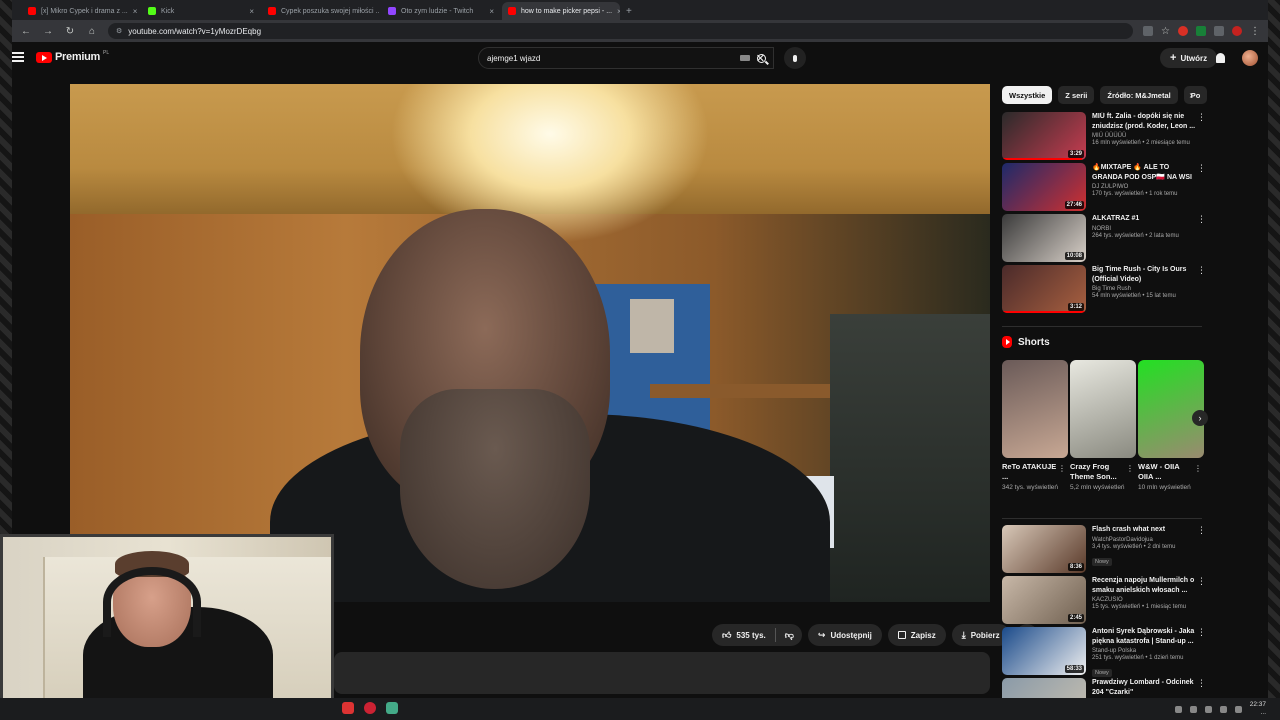  Describe the element at coordinates (1144, 289) in the screenshot. I see `channel-name: Big Time Rush` at that location.